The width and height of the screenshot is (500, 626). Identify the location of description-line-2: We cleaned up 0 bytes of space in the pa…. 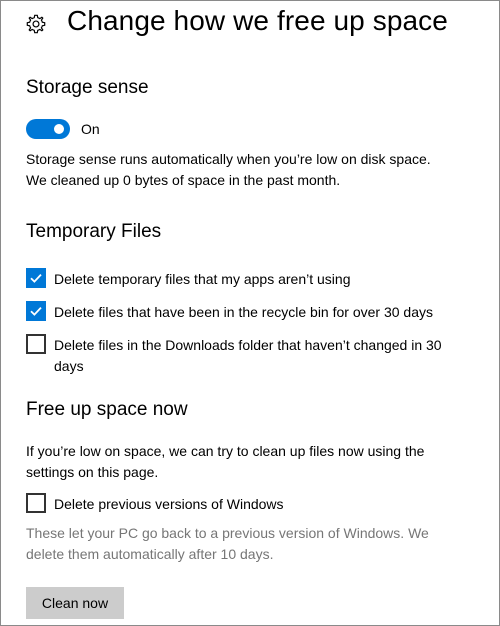
(183, 180).